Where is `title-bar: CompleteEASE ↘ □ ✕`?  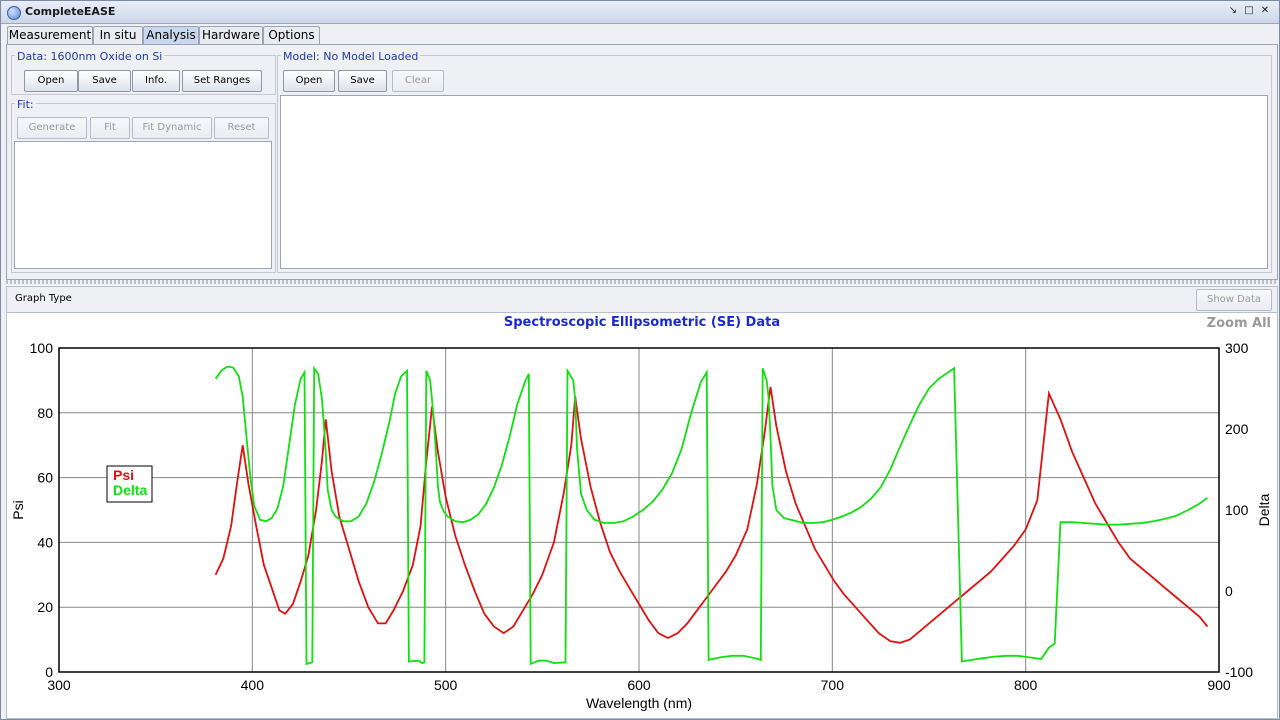
title-bar: CompleteEASE ↘ □ ✕ is located at coordinates (640, 12).